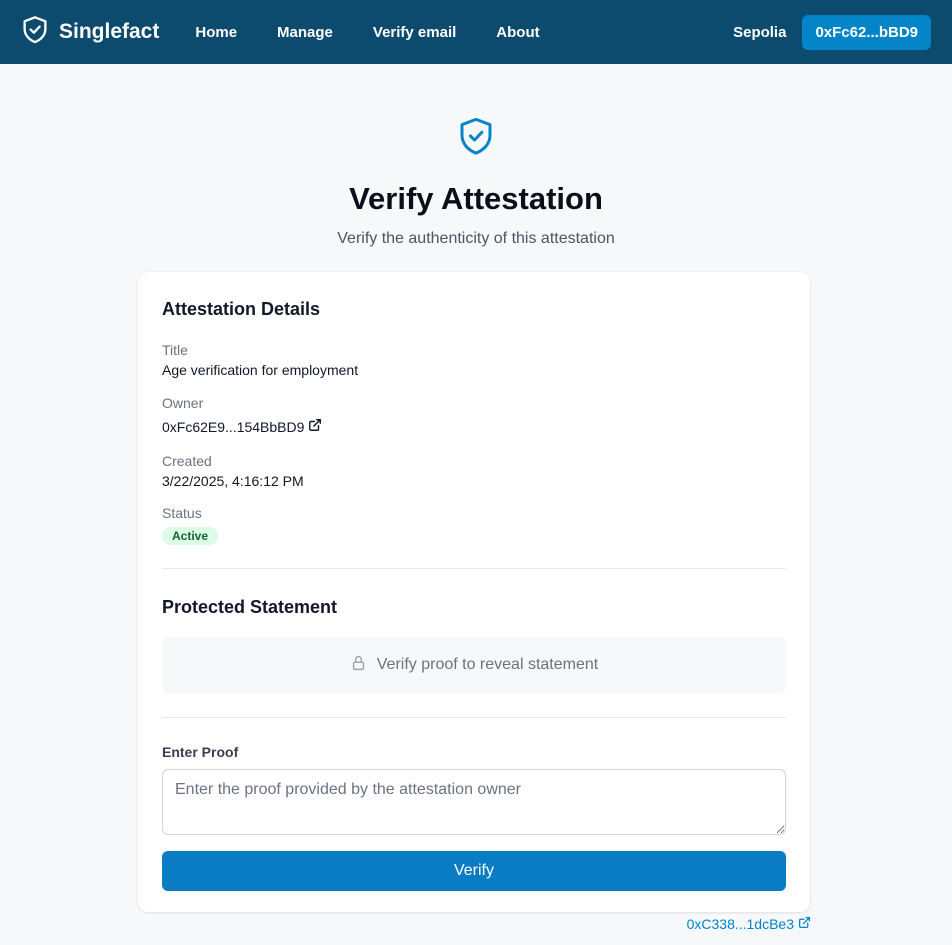 The width and height of the screenshot is (952, 945). Describe the element at coordinates (187, 461) in the screenshot. I see `created-label: Created` at that location.